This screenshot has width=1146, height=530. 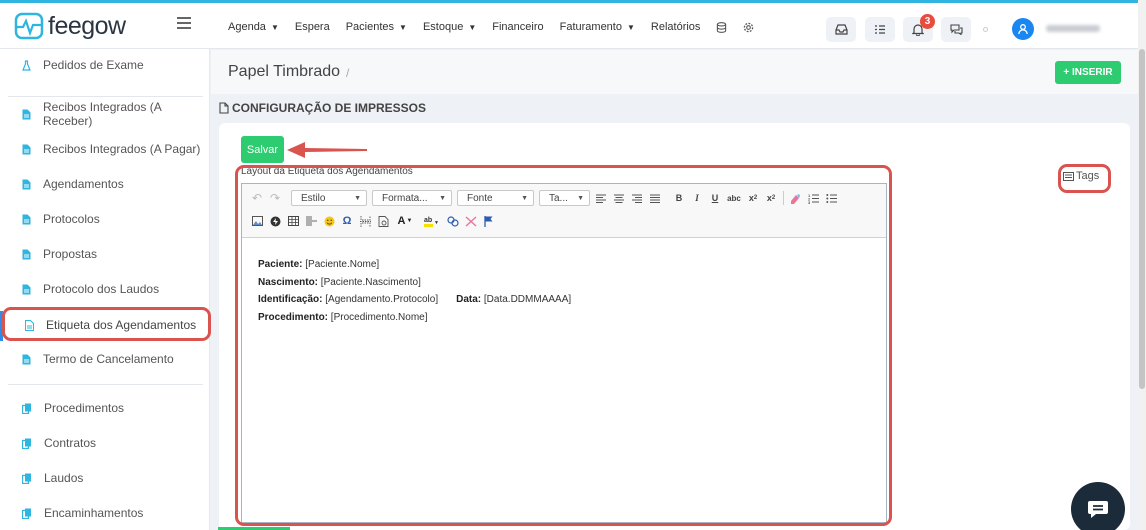 What do you see at coordinates (674, 72) in the screenshot?
I see `page-header` at bounding box center [674, 72].